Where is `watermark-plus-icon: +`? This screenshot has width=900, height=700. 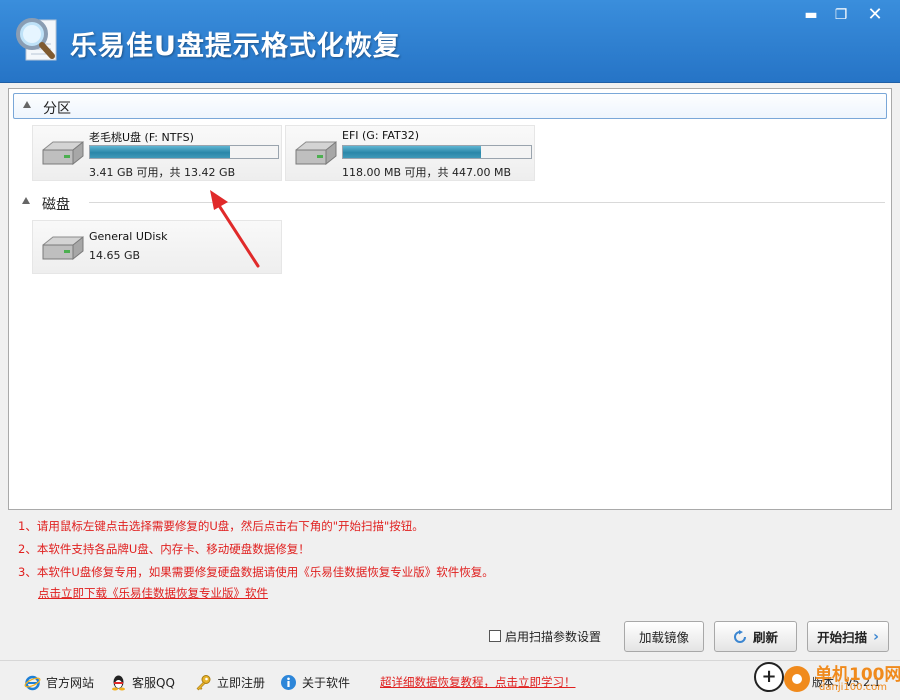
watermark-plus-icon: + is located at coordinates (769, 677).